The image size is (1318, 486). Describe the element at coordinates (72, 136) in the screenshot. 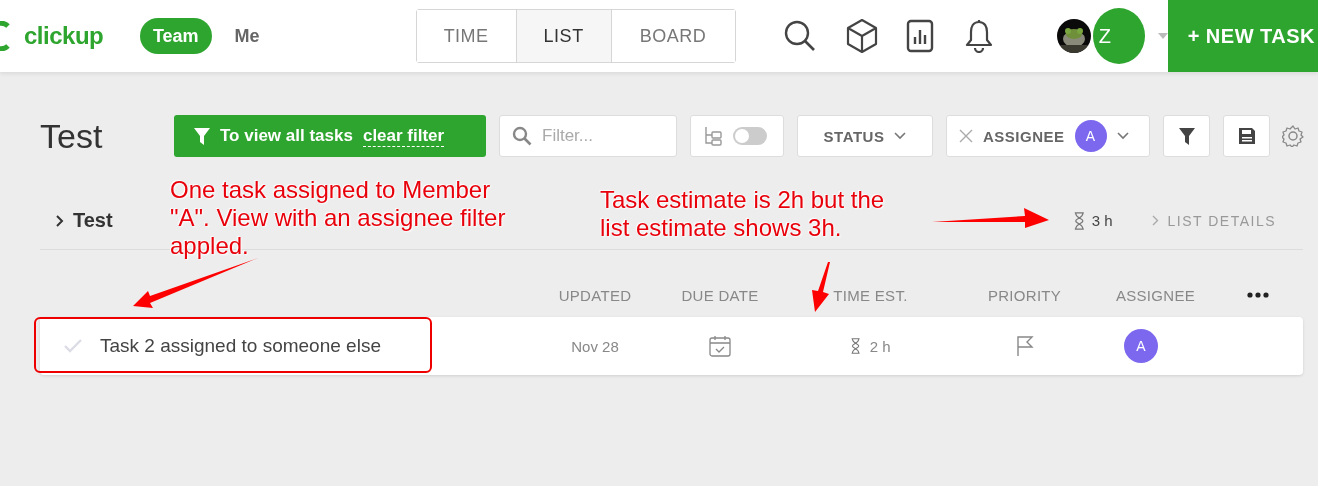

I see `page-title: Test` at that location.